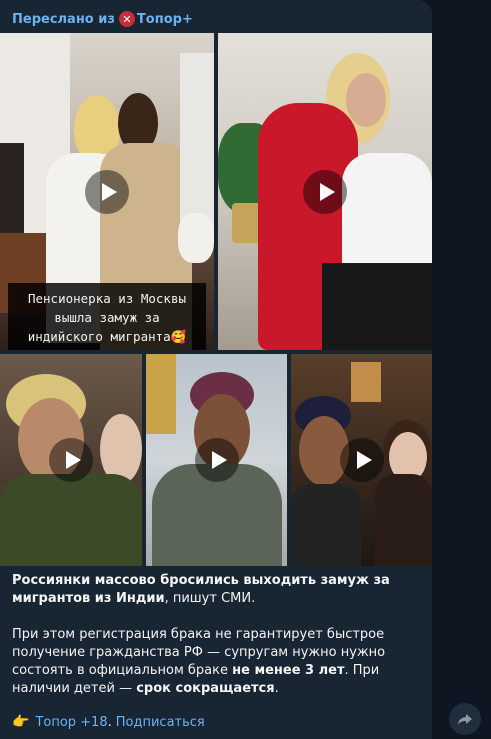 The width and height of the screenshot is (491, 739). Describe the element at coordinates (126, 19) in the screenshot. I see `channel-avatar-icon: ✕` at that location.